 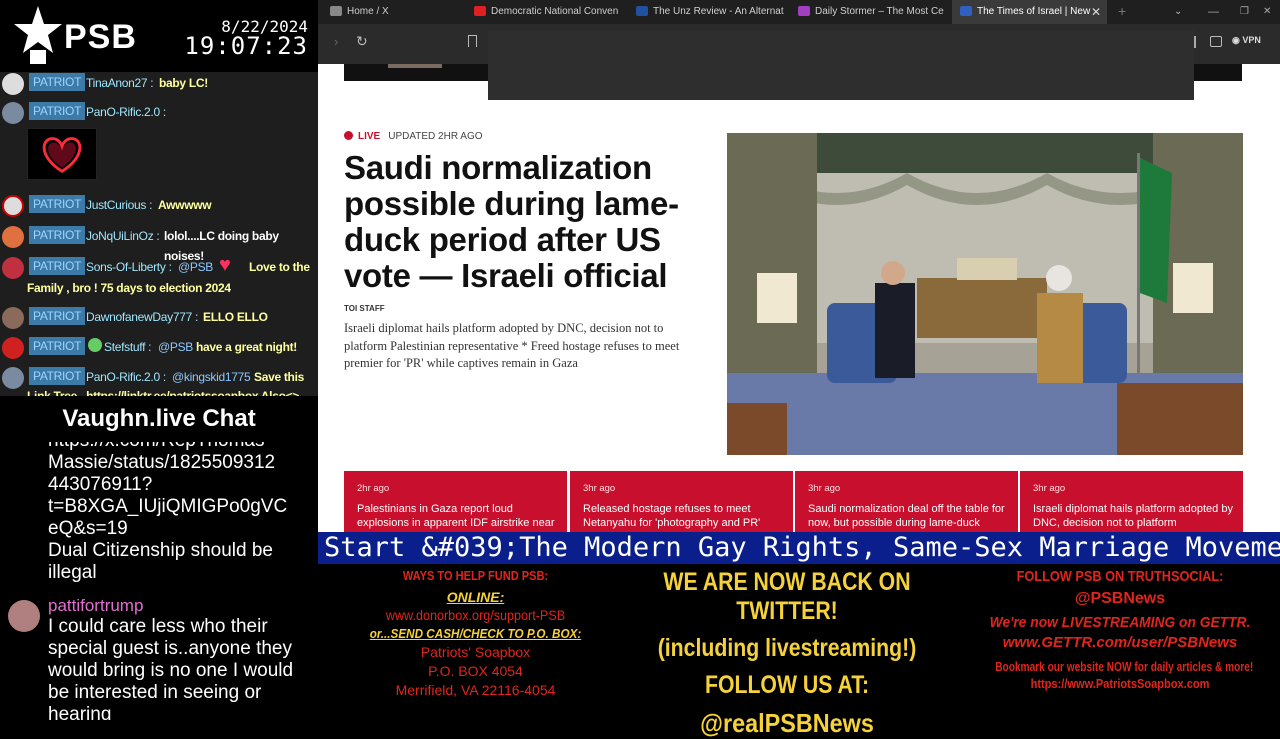 I want to click on vpn-button: ◉ VPN, so click(x=1246, y=40).